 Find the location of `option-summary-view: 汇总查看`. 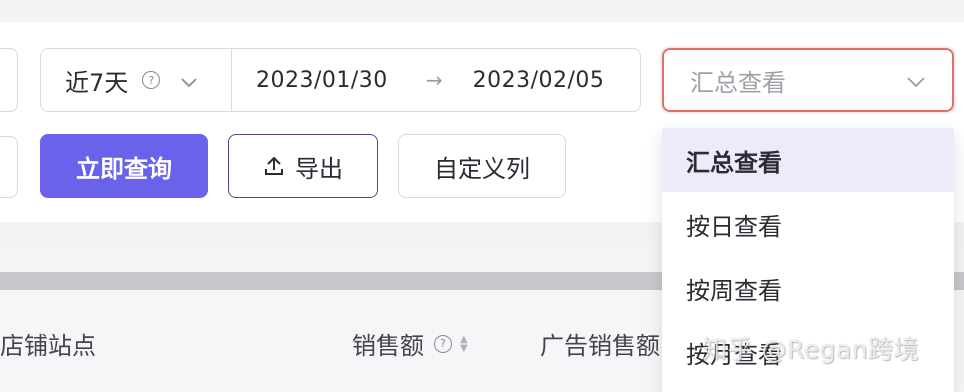

option-summary-view: 汇总查看 is located at coordinates (808, 160).